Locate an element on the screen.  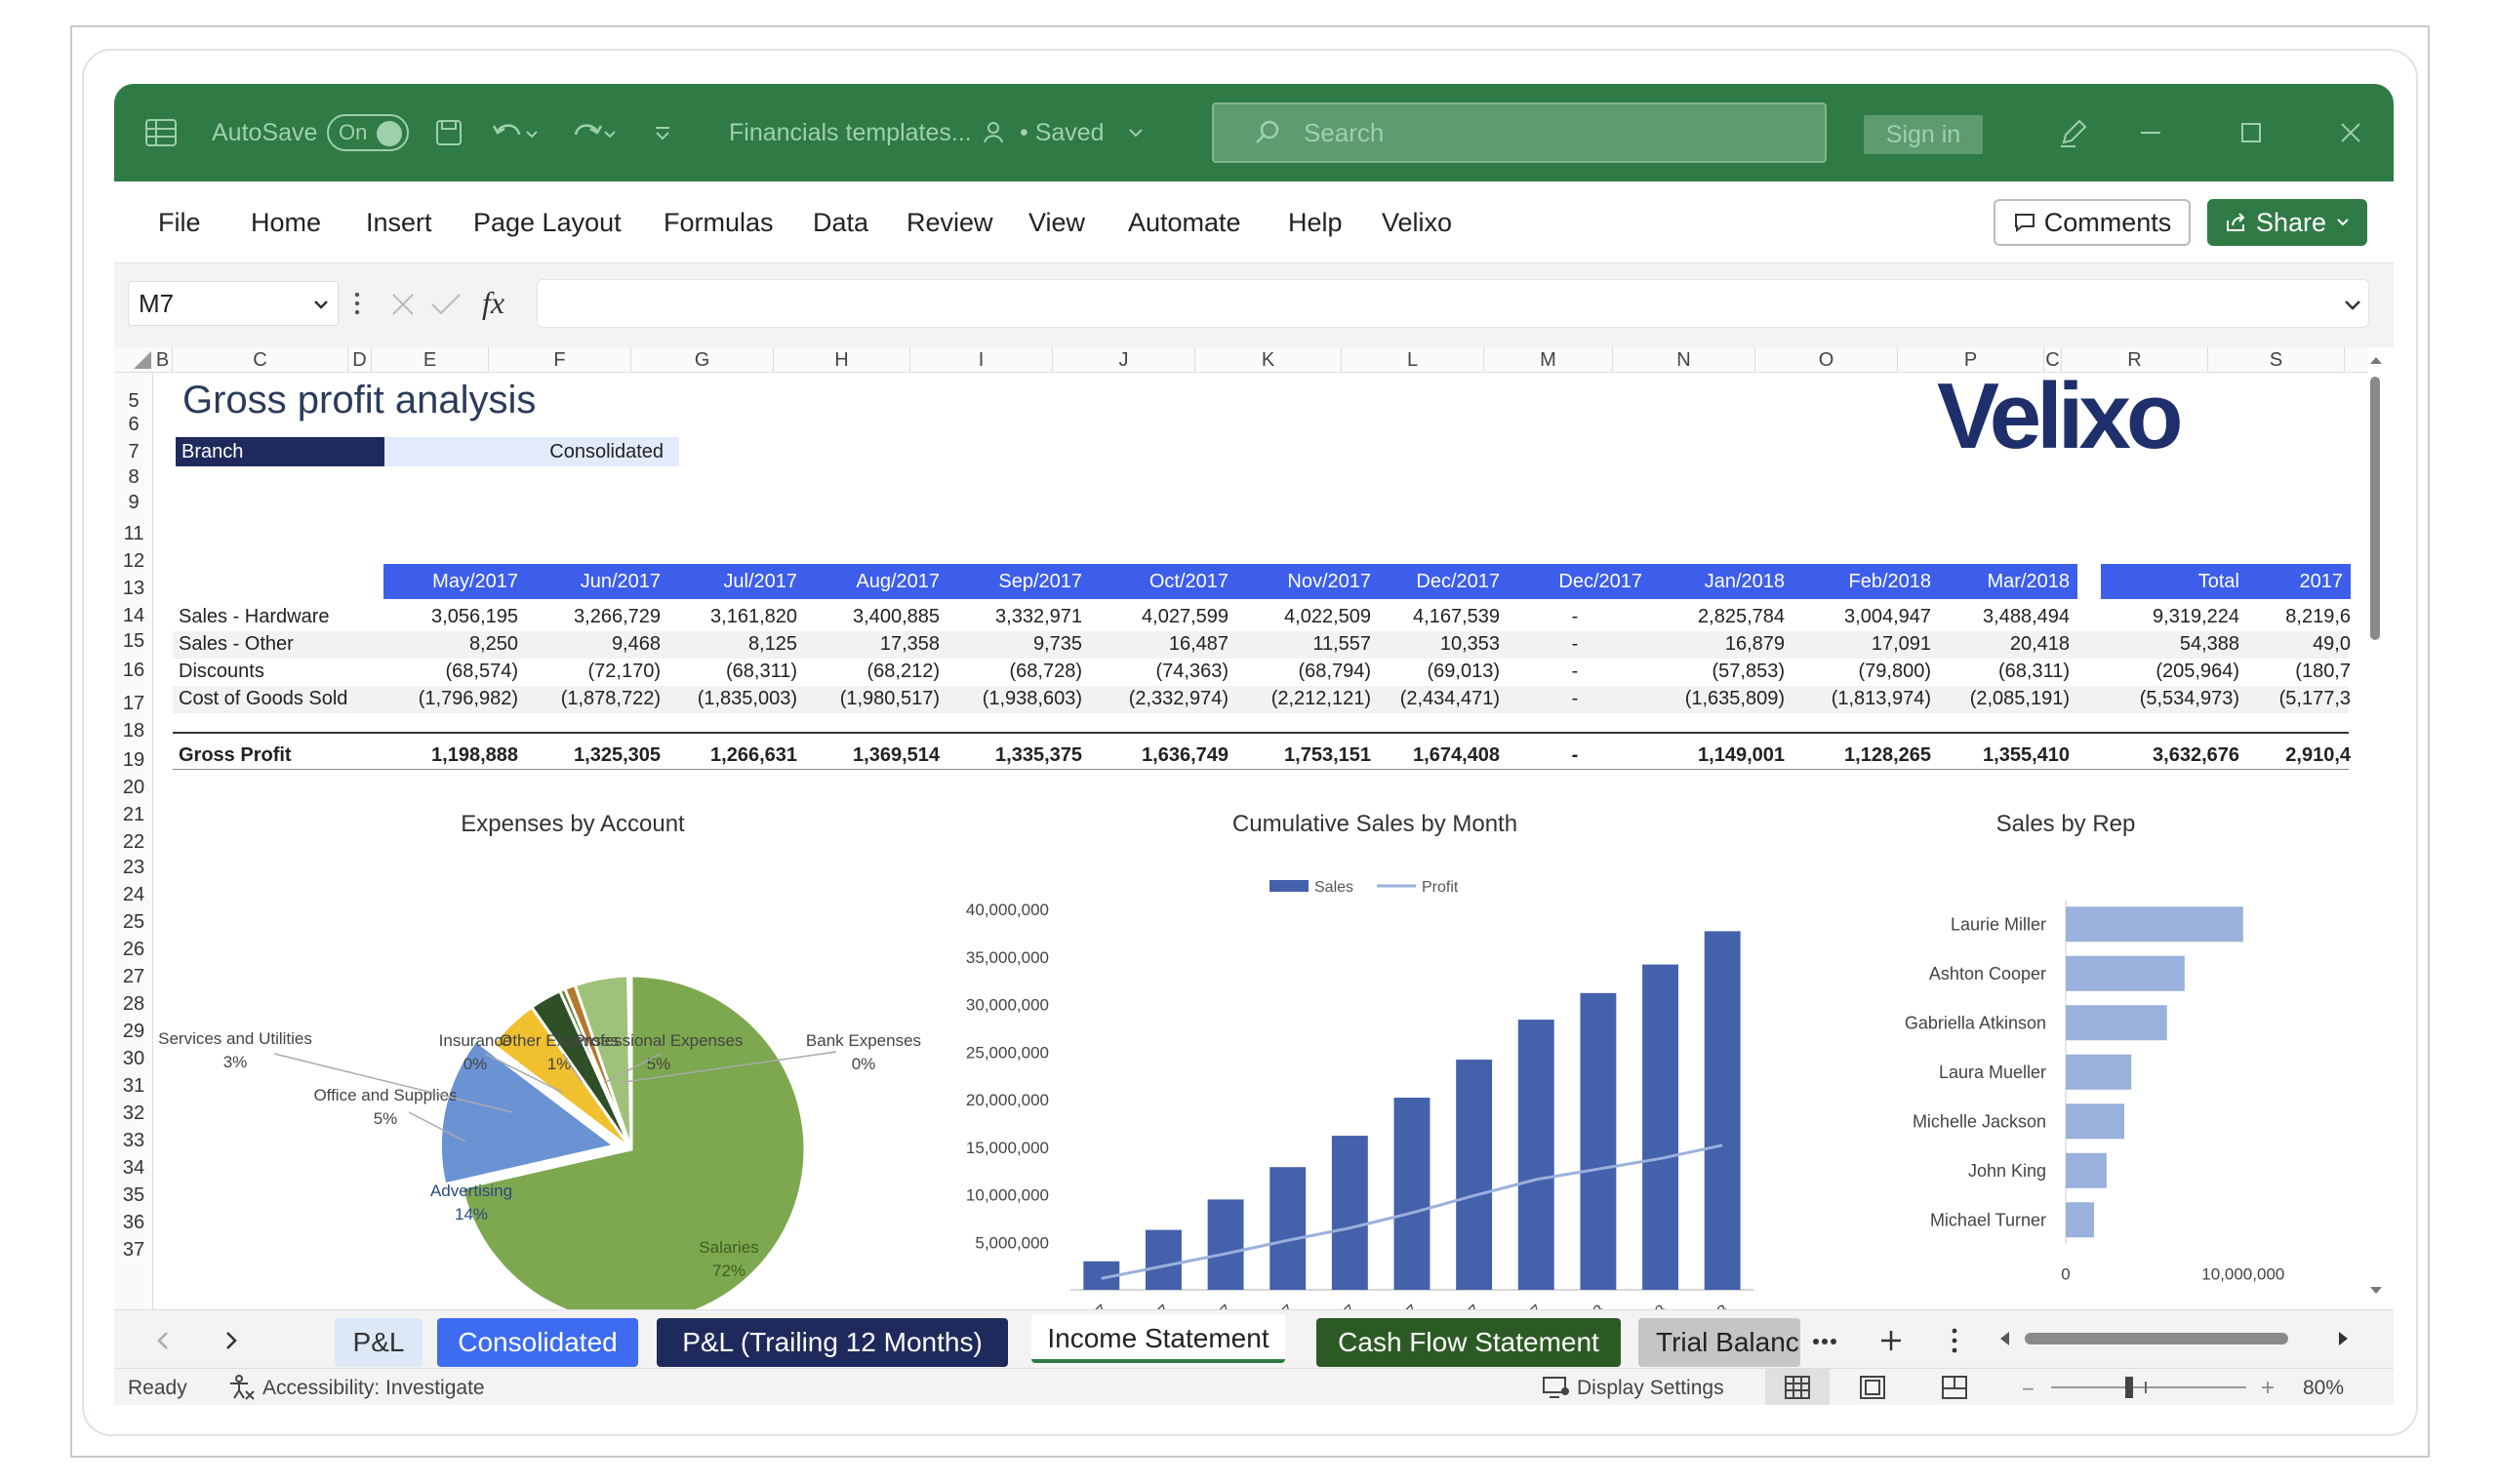
table-cell-total: 9,319,224 is located at coordinates (2170, 617).